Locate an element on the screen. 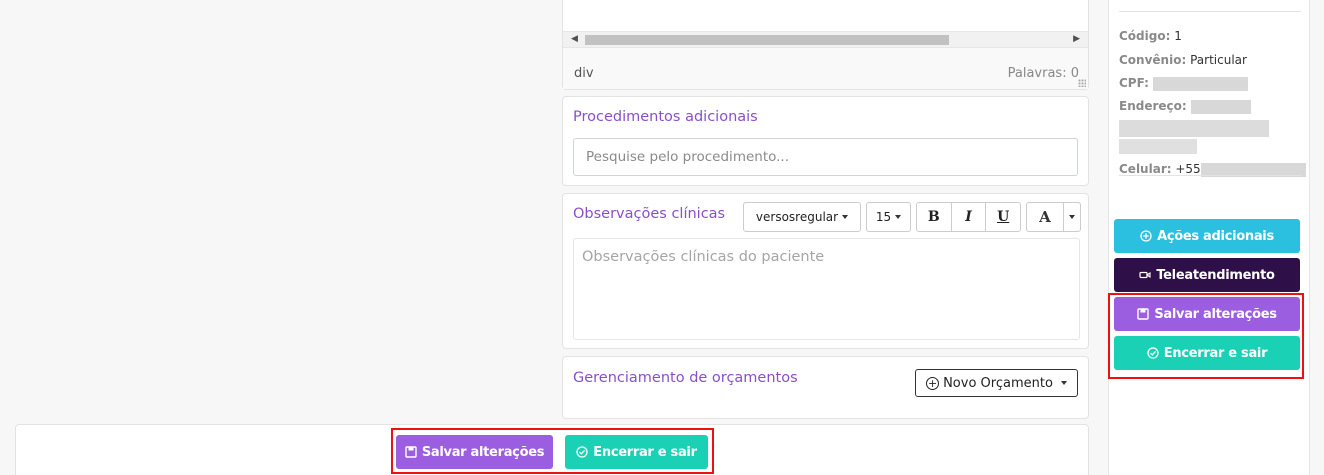 The width and height of the screenshot is (1324, 475). font-size-dropdown: 15 is located at coordinates (888, 217).